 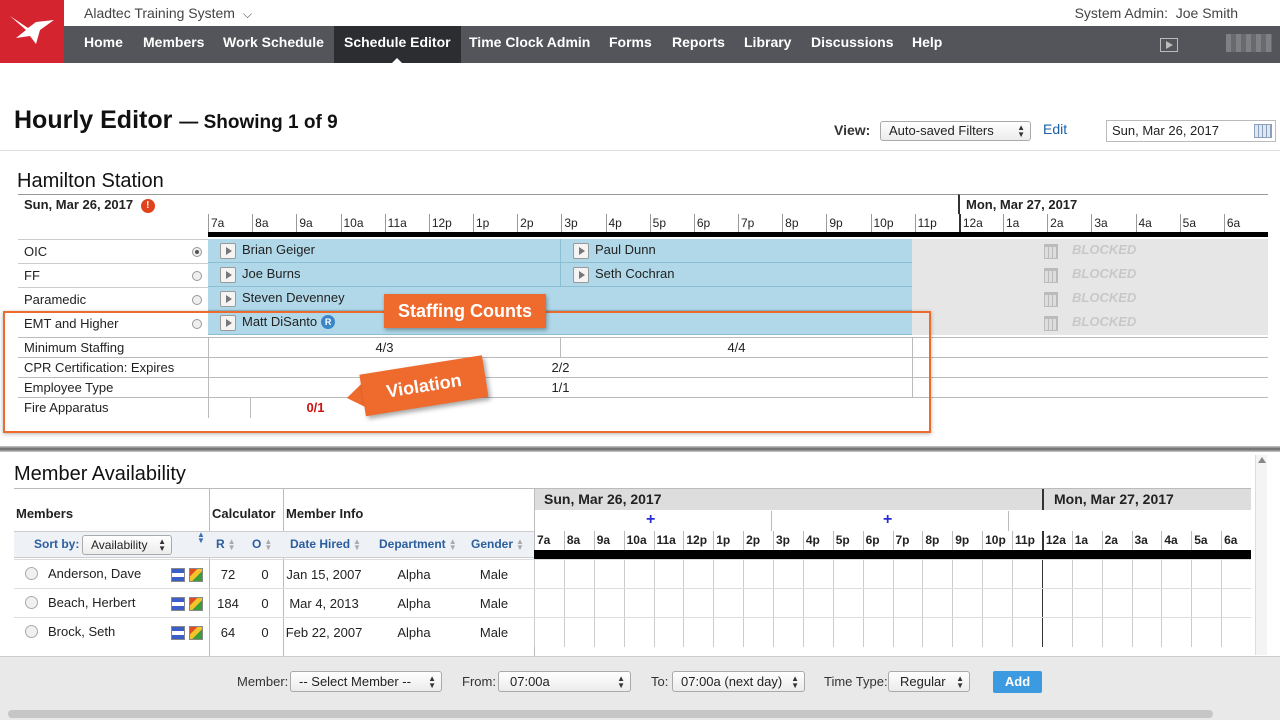 I want to click on relief-badge: R, so click(x=328, y=322).